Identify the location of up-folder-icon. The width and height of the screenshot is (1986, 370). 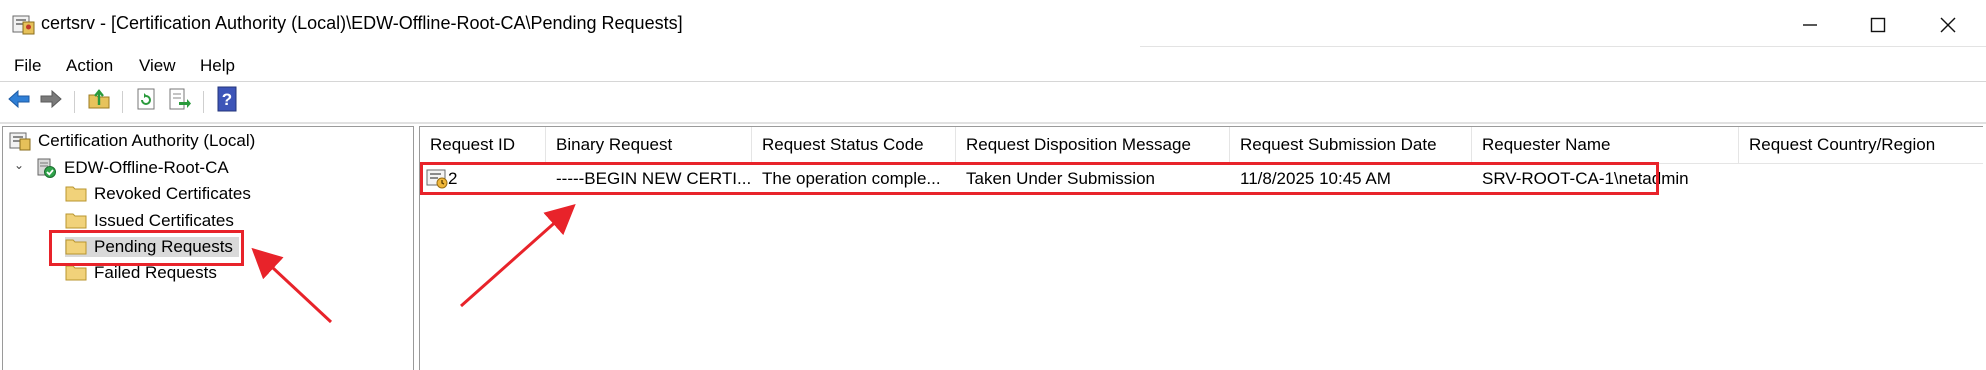
(99, 101).